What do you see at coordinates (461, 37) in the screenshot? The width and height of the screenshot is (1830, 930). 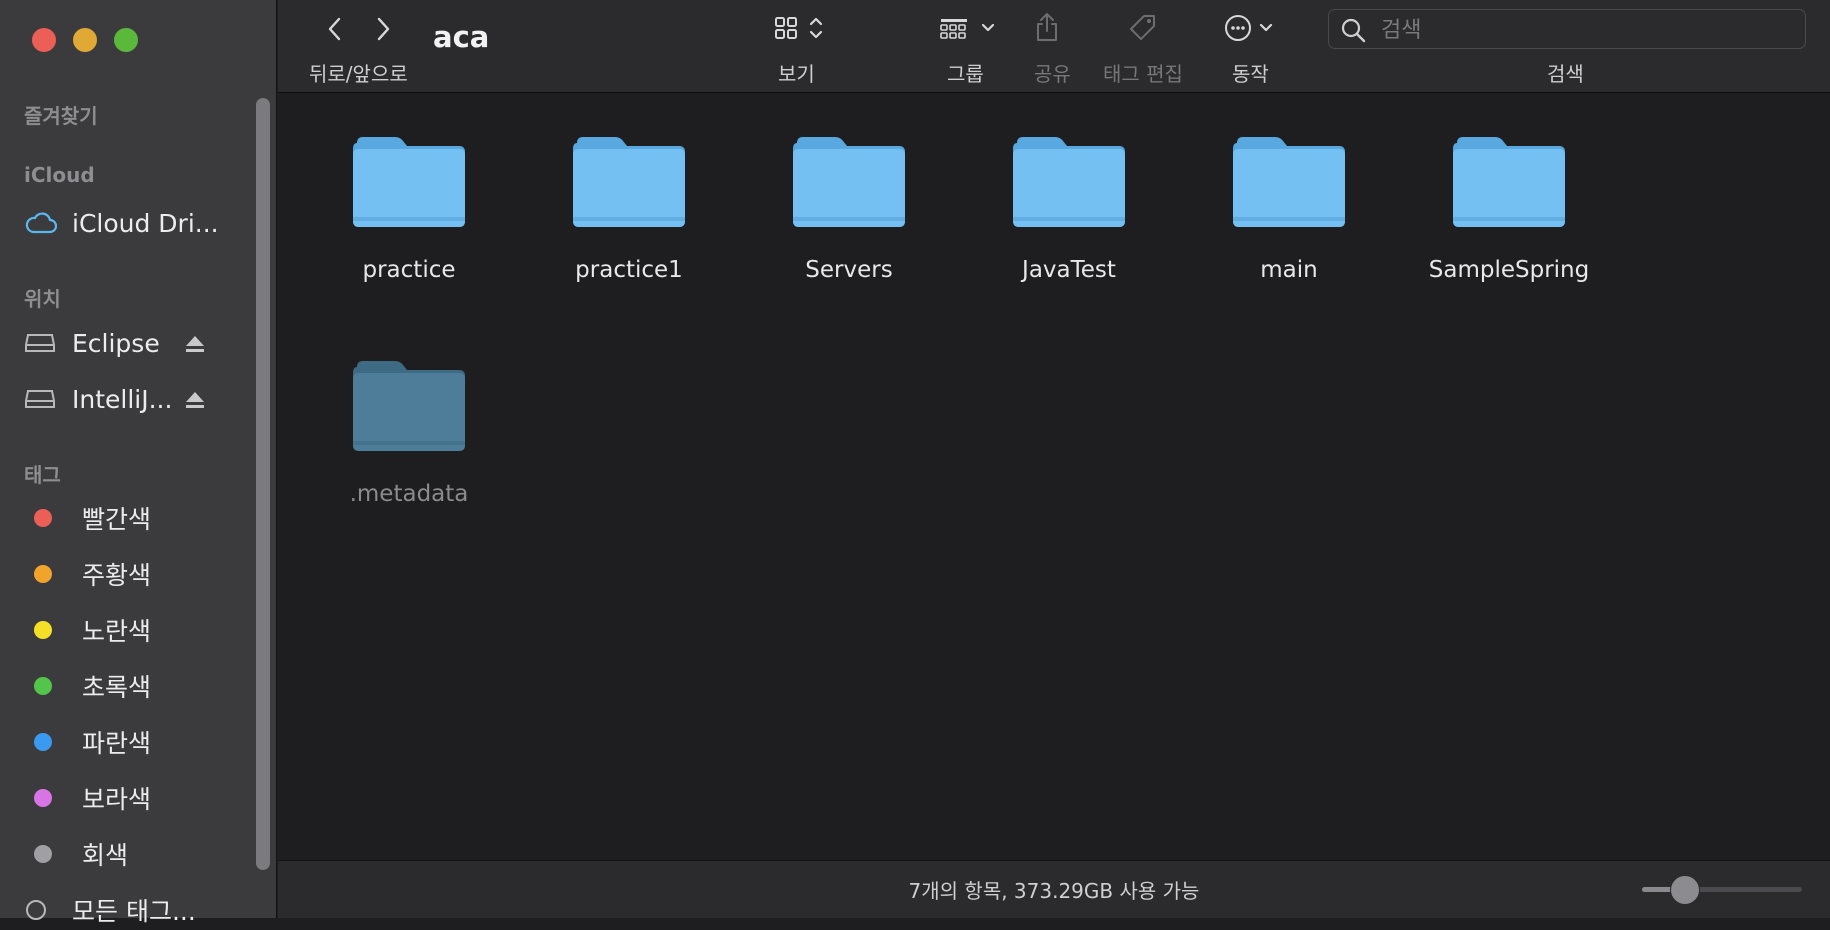 I see `window-title: aca` at bounding box center [461, 37].